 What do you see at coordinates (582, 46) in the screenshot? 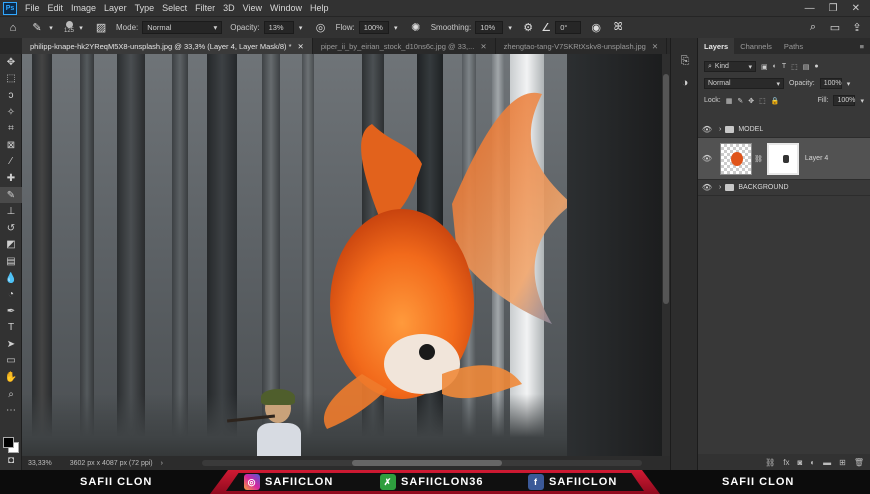
I see `tab-zhengtao: zhengtao-tang-V7SKRtXskv8-unsplash.jpg ✕` at bounding box center [582, 46].